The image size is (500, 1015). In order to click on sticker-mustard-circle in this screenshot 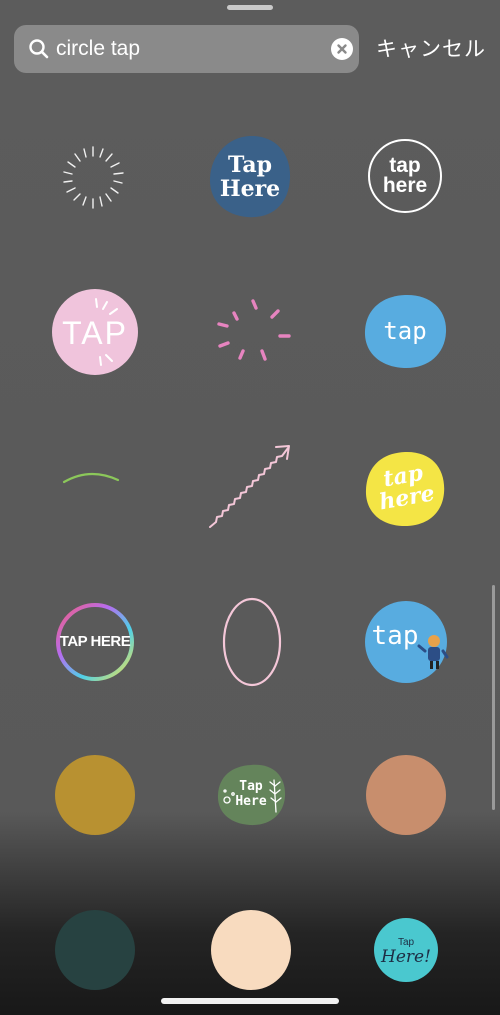, I will do `click(95, 795)`.